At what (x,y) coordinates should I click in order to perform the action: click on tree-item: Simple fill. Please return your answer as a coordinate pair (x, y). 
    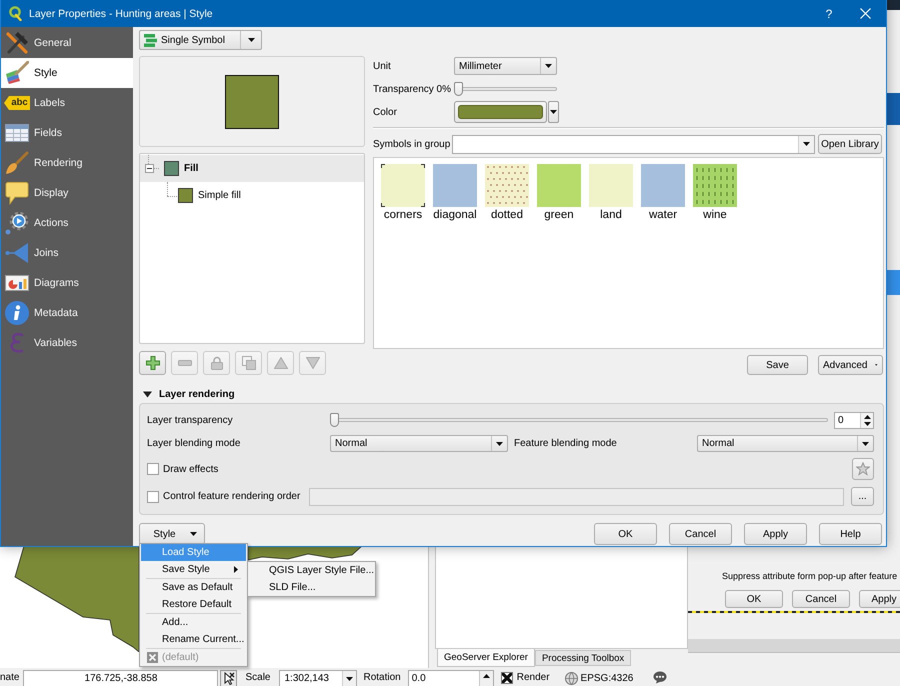
    Looking at the image, I should click on (252, 195).